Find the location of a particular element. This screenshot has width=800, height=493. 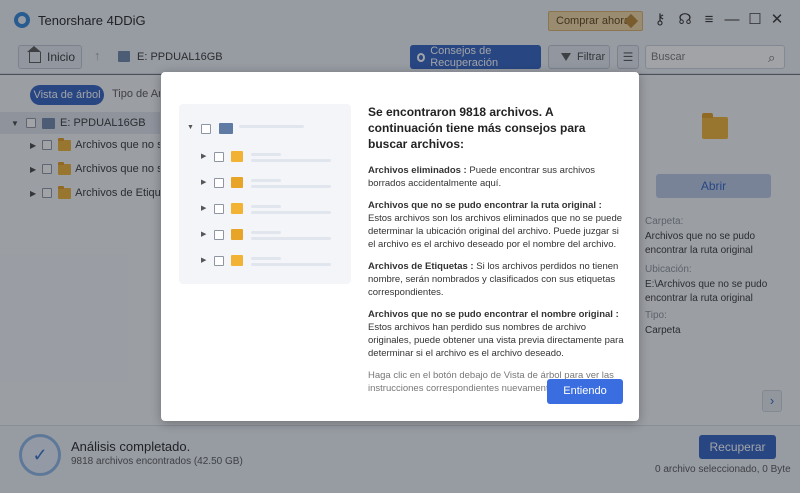

trash-folder-icon is located at coordinates (237, 260).